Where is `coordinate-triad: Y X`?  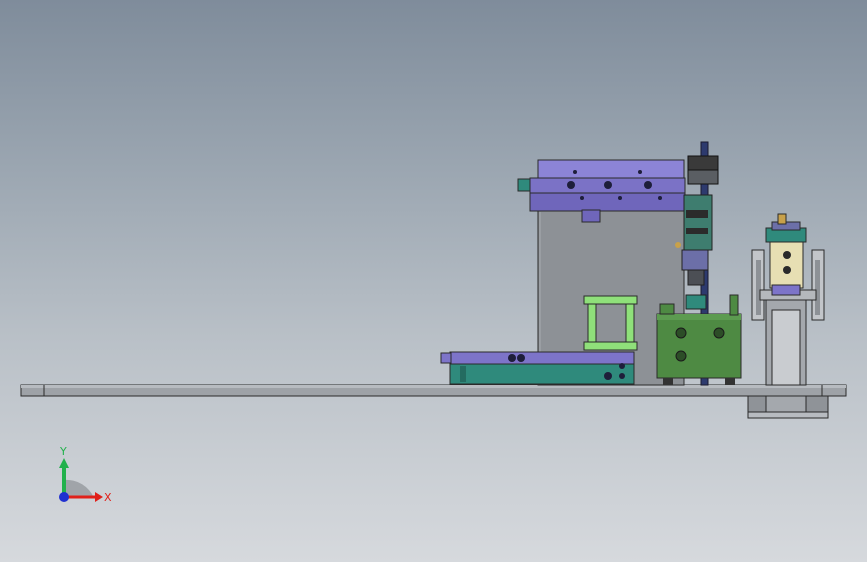 coordinate-triad: Y X is located at coordinates (85, 474).